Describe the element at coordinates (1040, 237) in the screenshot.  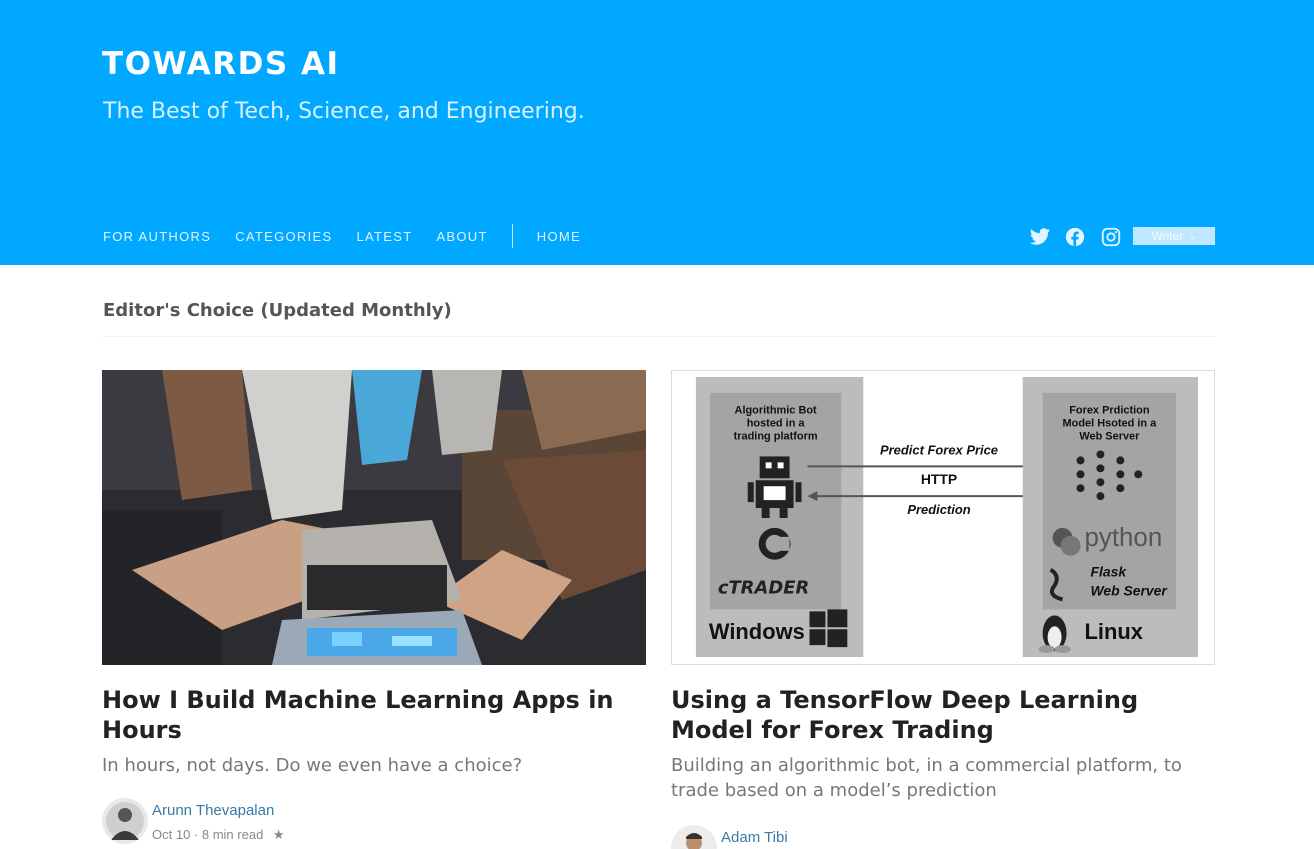
I see `twitter-icon` at that location.